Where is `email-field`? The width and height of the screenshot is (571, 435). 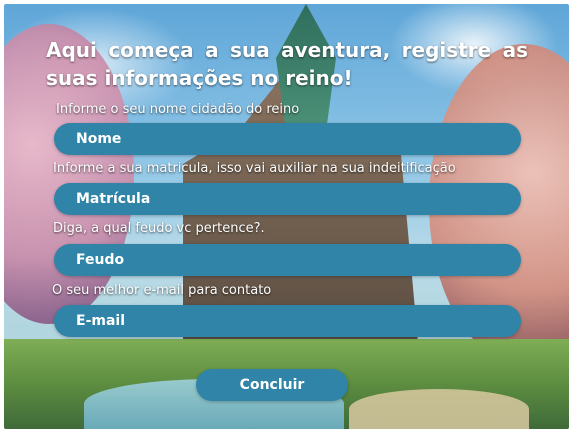
email-field is located at coordinates (287, 321).